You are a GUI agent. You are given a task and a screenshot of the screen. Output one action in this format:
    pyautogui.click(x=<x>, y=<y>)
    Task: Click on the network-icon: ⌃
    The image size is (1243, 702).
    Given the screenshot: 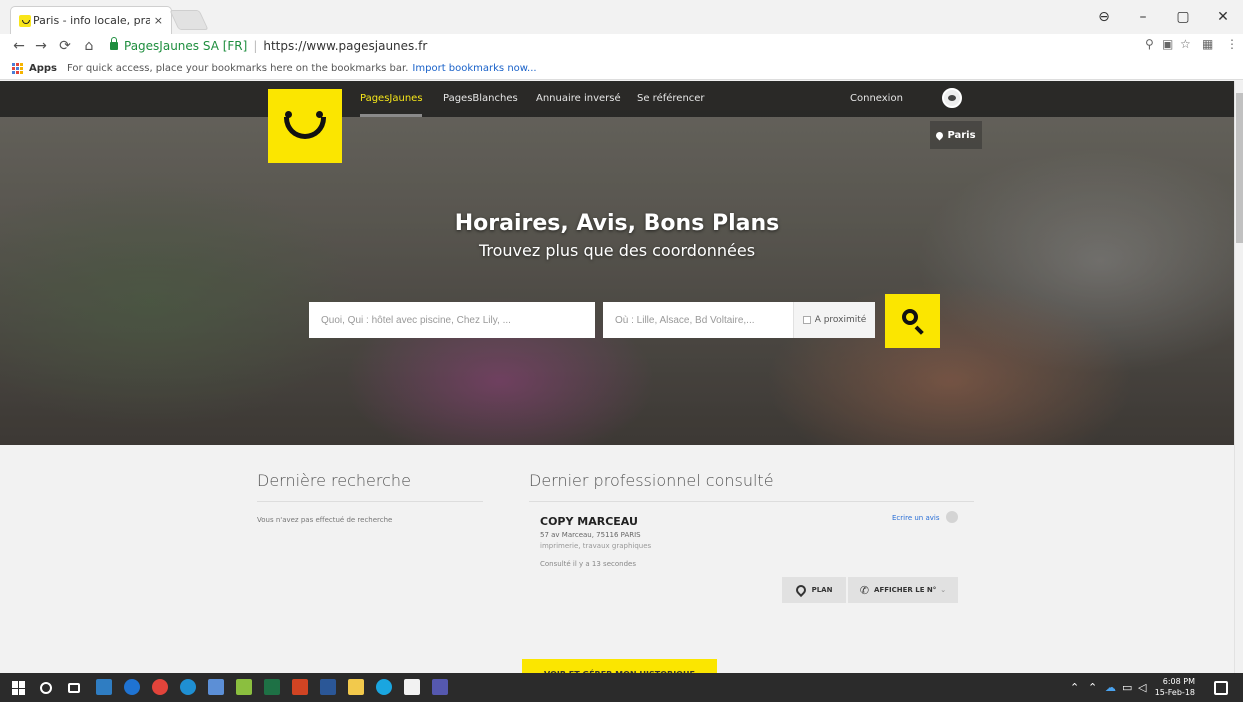 What is the action you would take?
    pyautogui.click(x=1092, y=687)
    